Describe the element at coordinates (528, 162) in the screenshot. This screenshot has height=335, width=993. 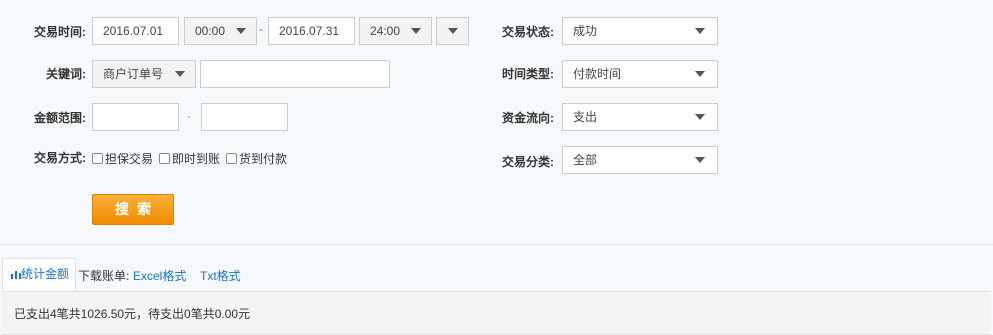
I see `trade-category-label: 交易分类:` at that location.